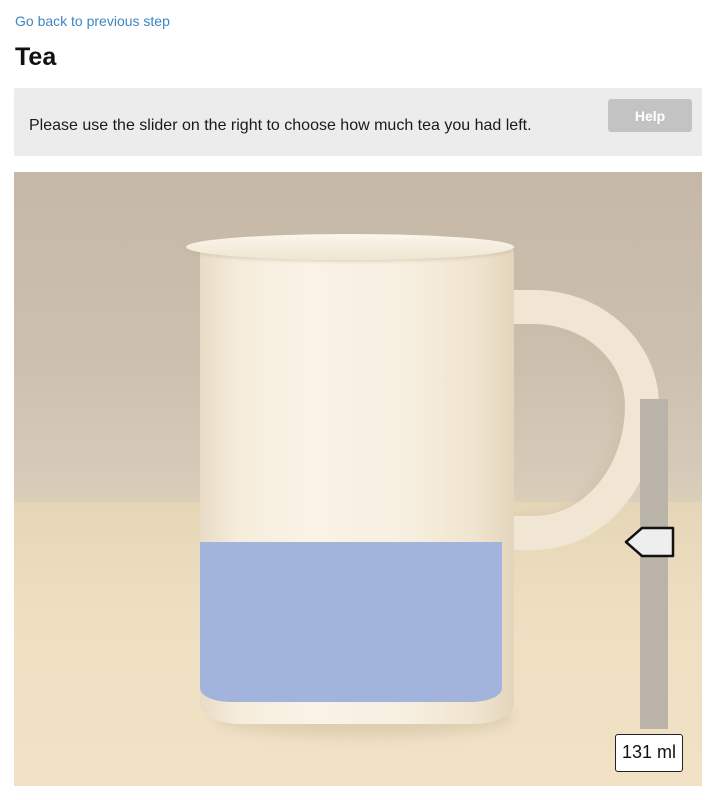 The image size is (712, 800). Describe the element at coordinates (36, 57) in the screenshot. I see `page-title: Tea` at that location.